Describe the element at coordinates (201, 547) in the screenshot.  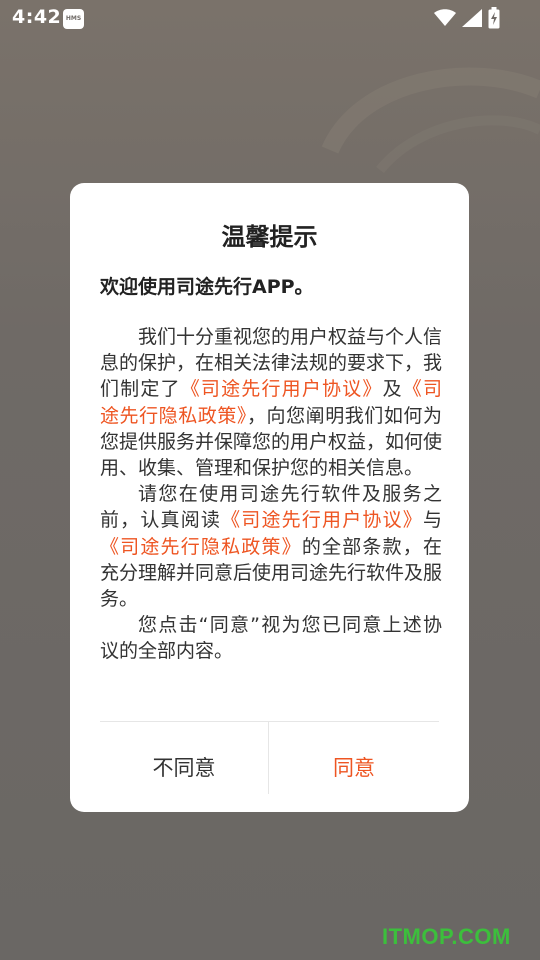
I see `privacy-policy-link: 《司途先行隐私政策》` at that location.